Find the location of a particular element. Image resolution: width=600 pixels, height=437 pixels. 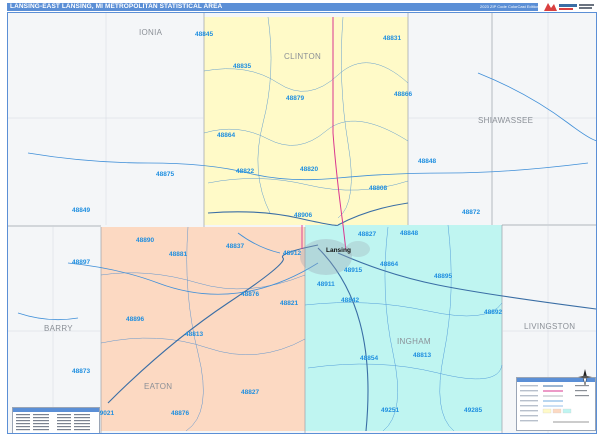

zip-label: 48835 is located at coordinates (242, 66).